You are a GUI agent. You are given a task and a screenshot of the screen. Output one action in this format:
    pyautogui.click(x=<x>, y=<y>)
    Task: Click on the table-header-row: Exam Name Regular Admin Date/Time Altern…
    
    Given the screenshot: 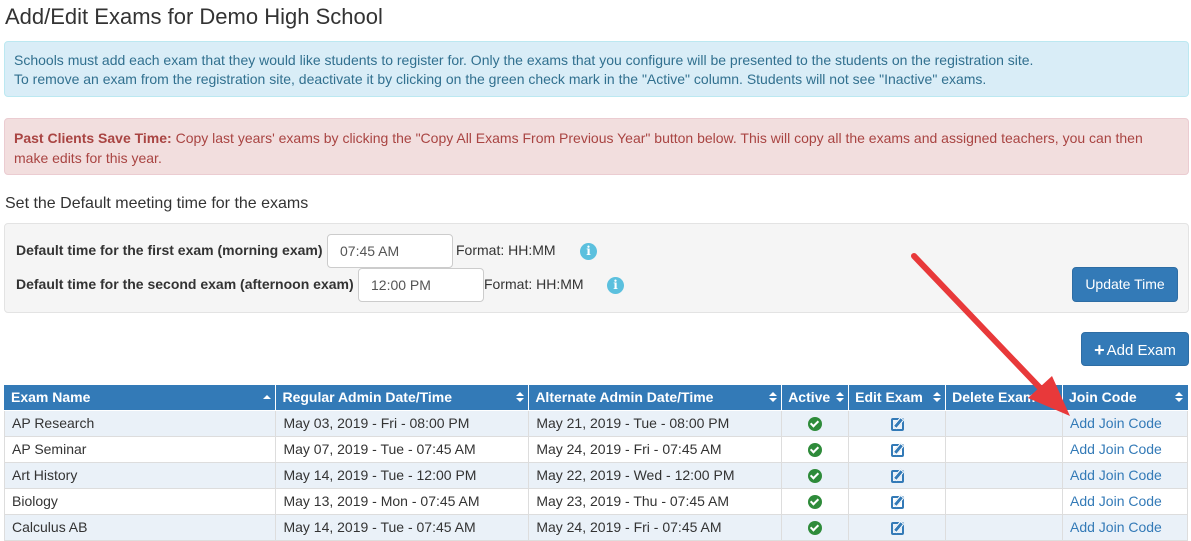 What is the action you would take?
    pyautogui.click(x=595, y=398)
    